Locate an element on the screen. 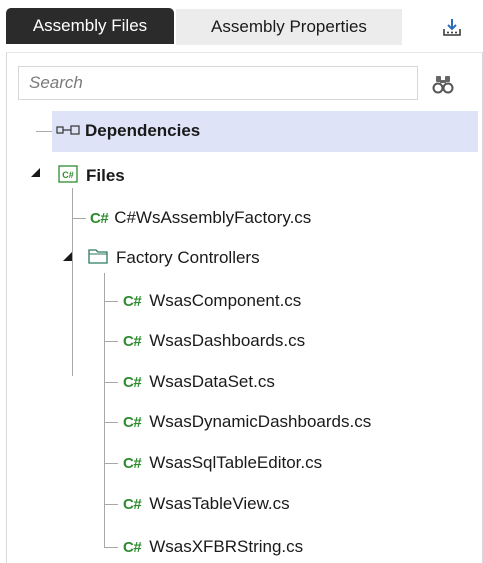 Image resolution: width=483 pixels, height=563 pixels. tree-item-label: WsasDataSet.cs is located at coordinates (212, 381).